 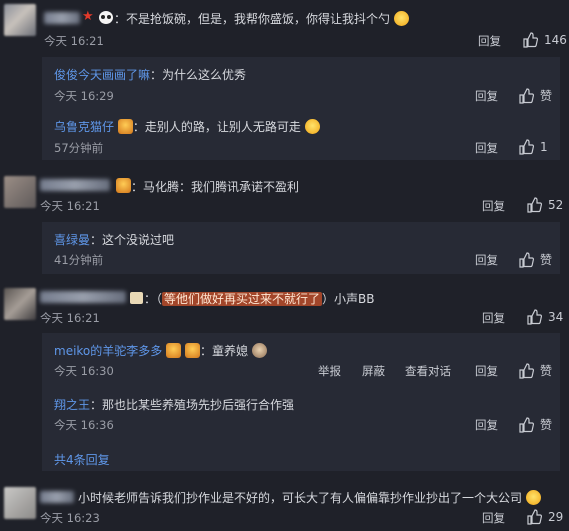 I want to click on like-count: 52, so click(x=556, y=205).